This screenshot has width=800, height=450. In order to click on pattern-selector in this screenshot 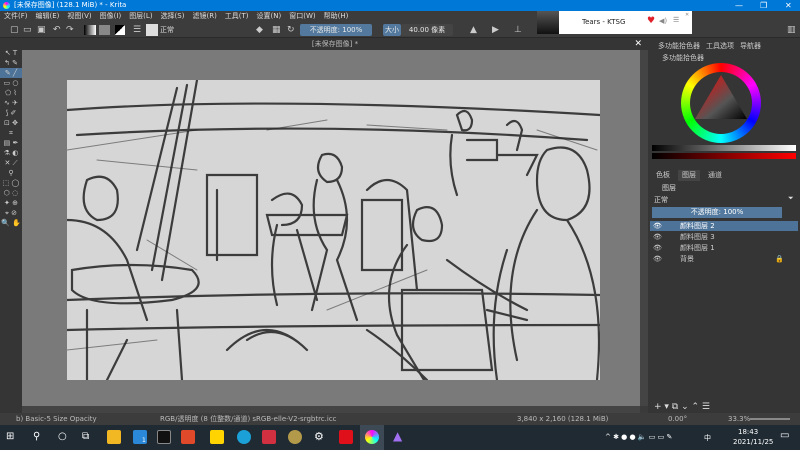, I will do `click(104, 30)`.